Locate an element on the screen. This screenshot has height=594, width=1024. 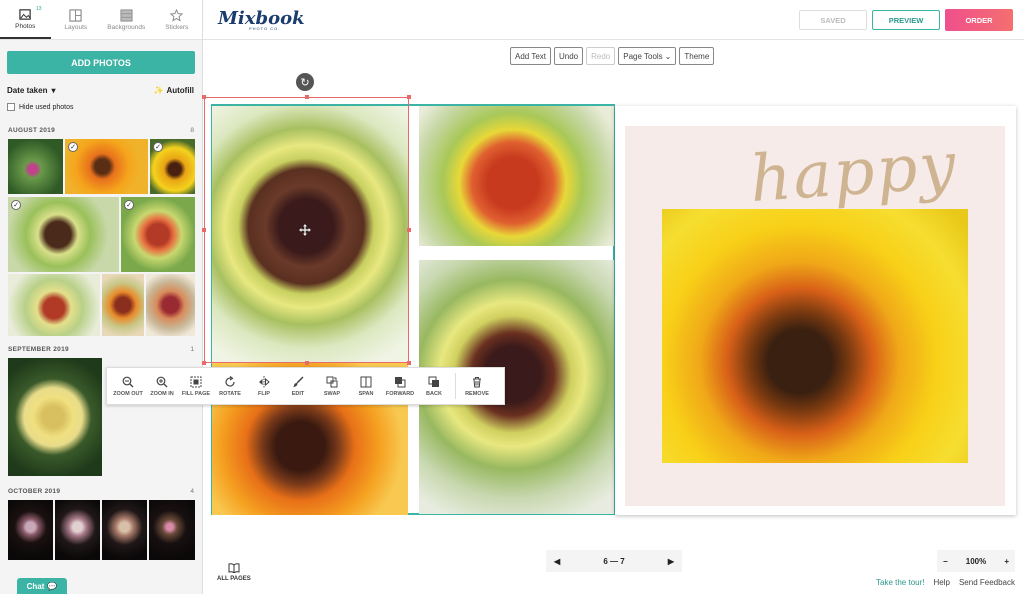
backgrounds-icon is located at coordinates (126, 15).